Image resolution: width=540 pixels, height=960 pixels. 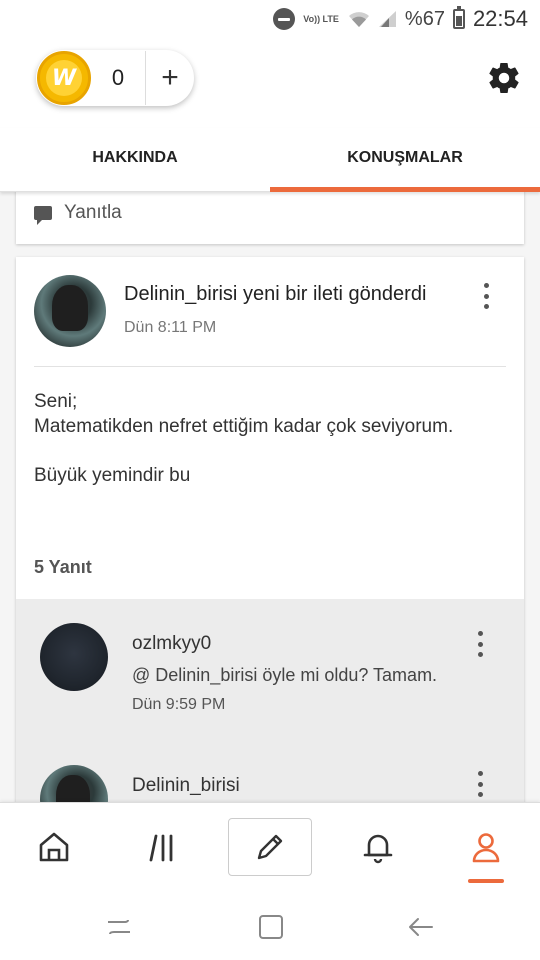 I want to click on nav-library, so click(x=163, y=847).